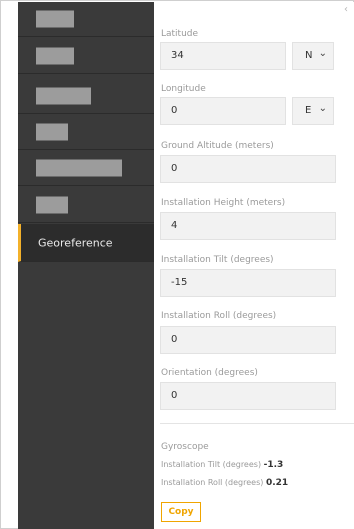 This screenshot has height=529, width=354. I want to click on latitude-label: Latitude, so click(180, 34).